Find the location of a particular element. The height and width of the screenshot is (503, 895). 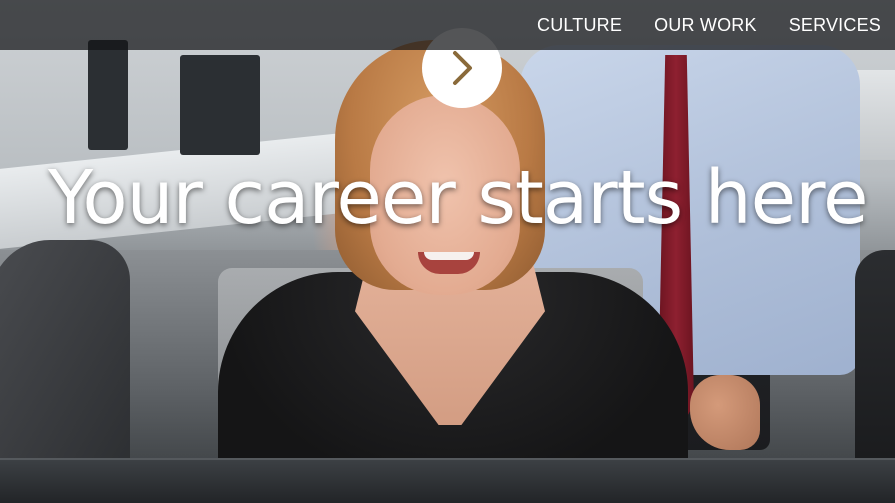

nav-item-services: SERVICES is located at coordinates (834, 25).